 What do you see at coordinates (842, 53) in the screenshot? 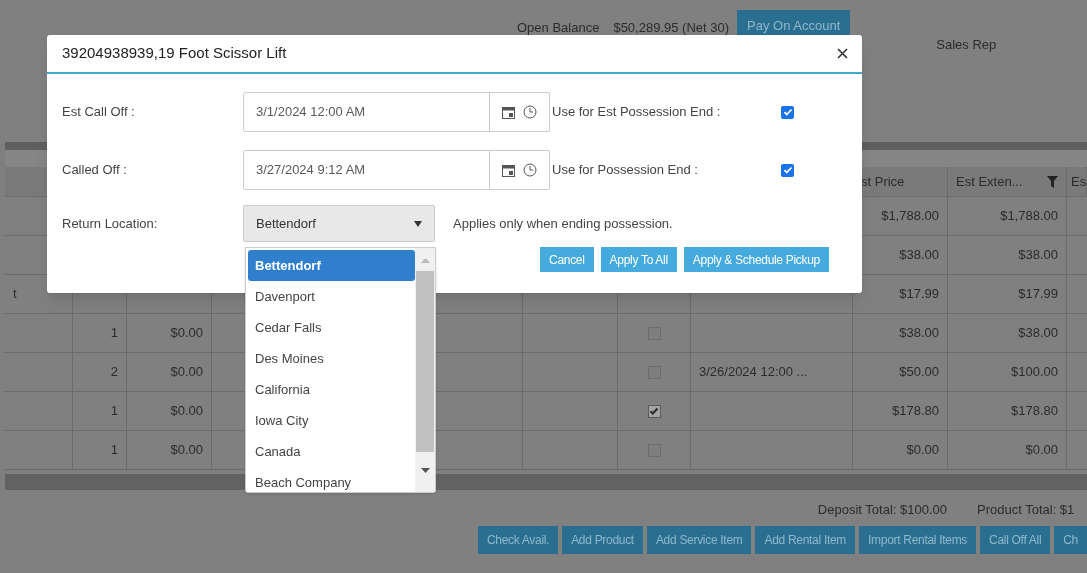
I see `close-icon` at bounding box center [842, 53].